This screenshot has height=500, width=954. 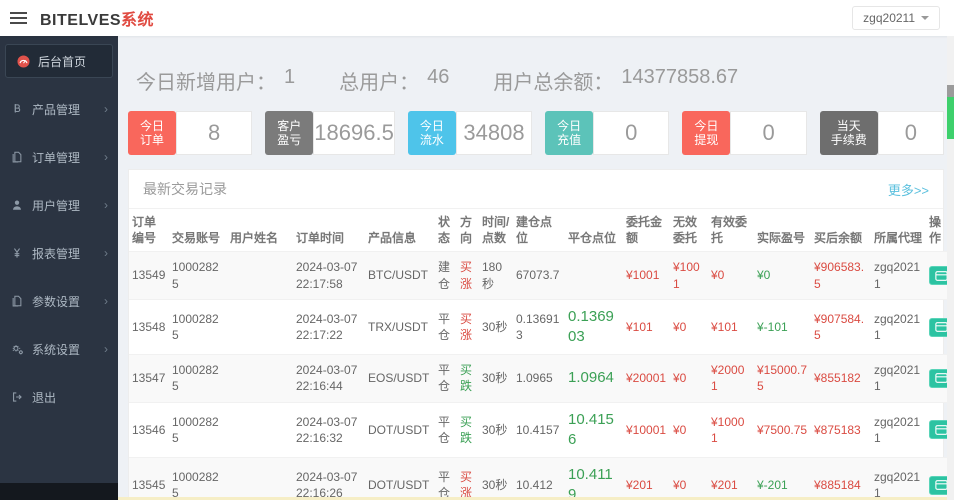 I want to click on column-header: 平仓点位, so click(x=592, y=238).